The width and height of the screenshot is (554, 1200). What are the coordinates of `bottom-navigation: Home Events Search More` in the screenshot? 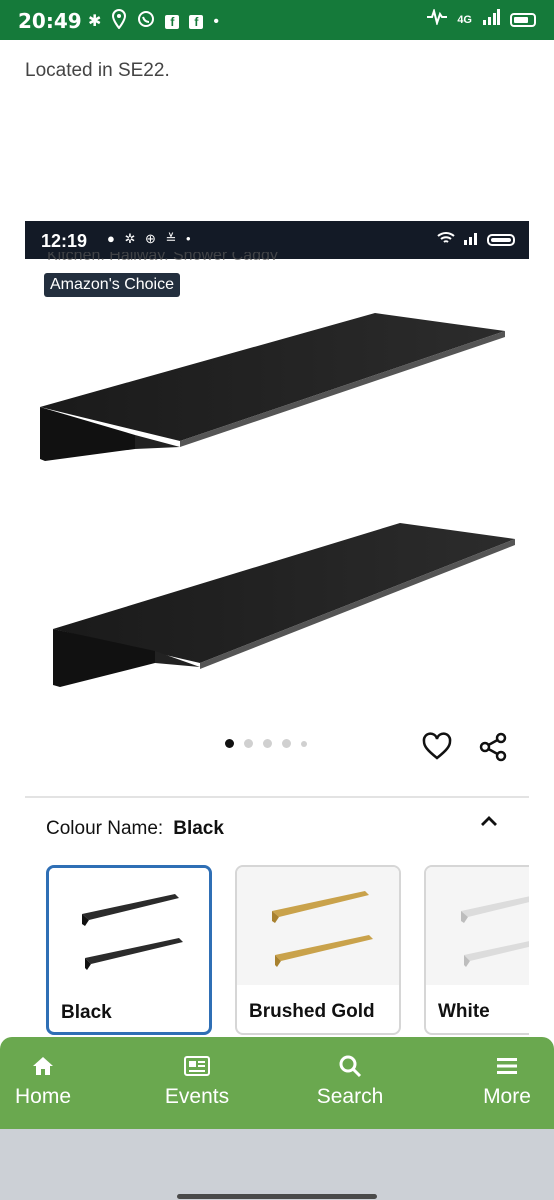 It's located at (277, 1083).